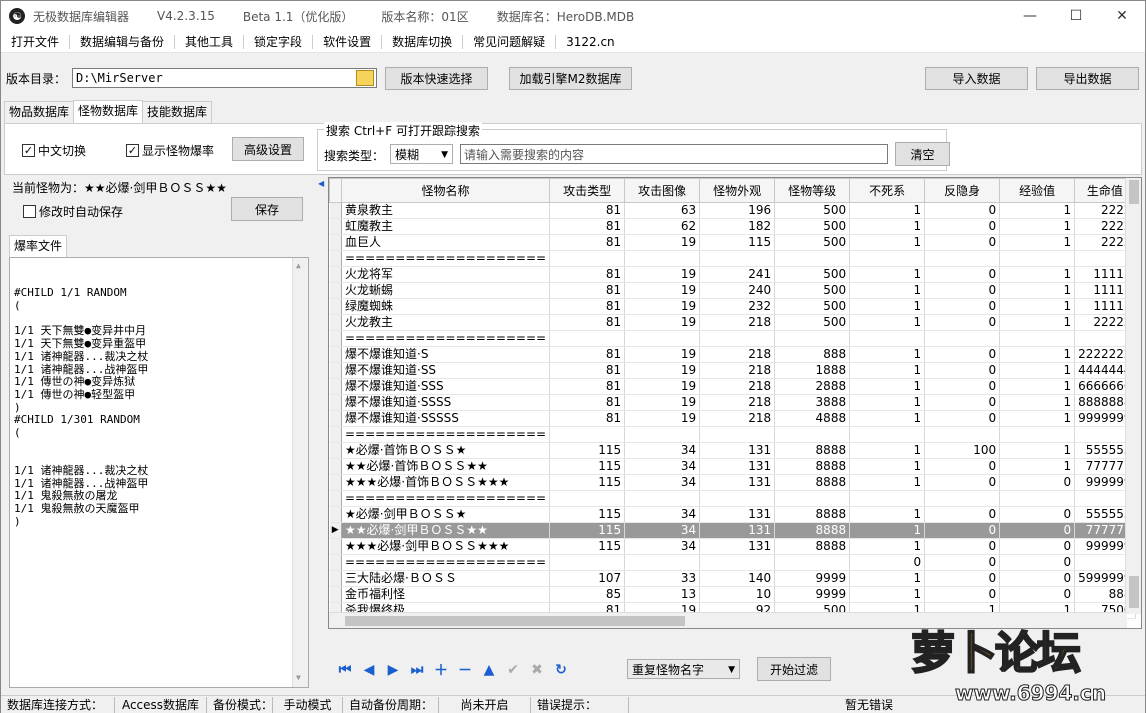 This screenshot has height=713, width=1146. What do you see at coordinates (732, 370) in the screenshot?
I see `table-row: 爆不爆谁知道·SS 81 19 218 1888 1 0 1 4444444` at bounding box center [732, 370].